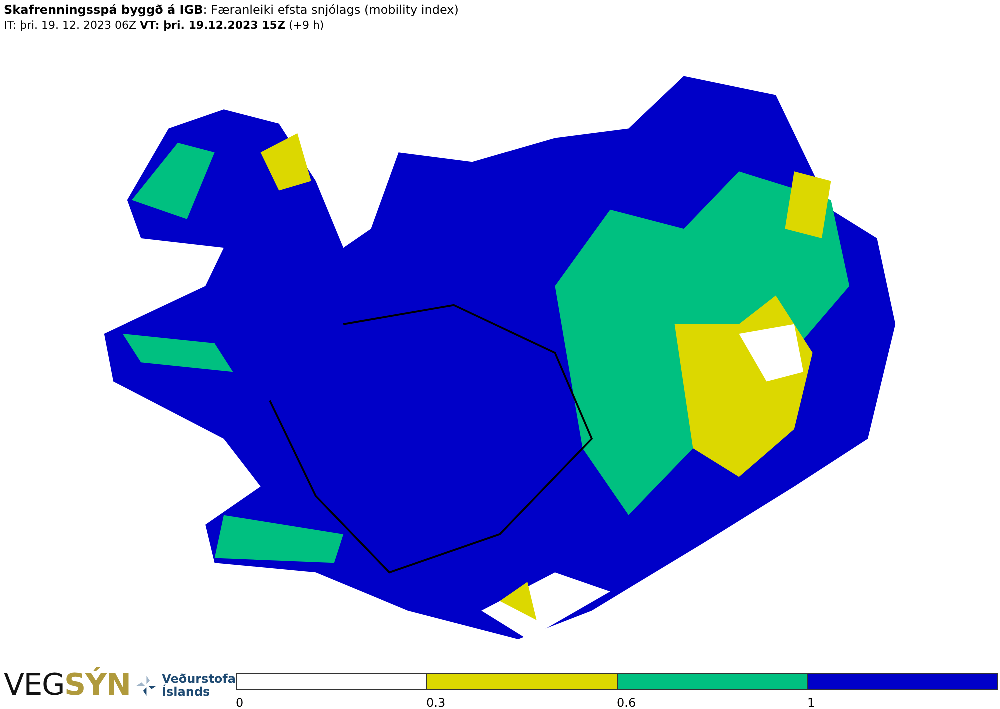 Image resolution: width=1000 pixels, height=709 pixels. What do you see at coordinates (232, 10) in the screenshot?
I see `map-title: Skafrenningsspá byggð á IGB: Færanleiki efsta snjólags (mobility index)` at bounding box center [232, 10].